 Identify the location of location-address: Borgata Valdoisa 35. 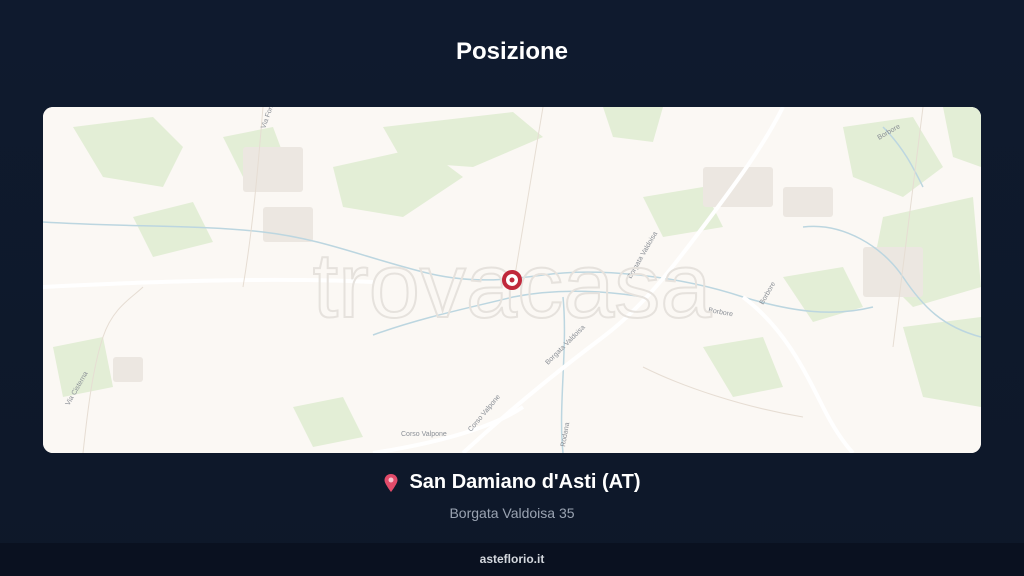
(512, 512).